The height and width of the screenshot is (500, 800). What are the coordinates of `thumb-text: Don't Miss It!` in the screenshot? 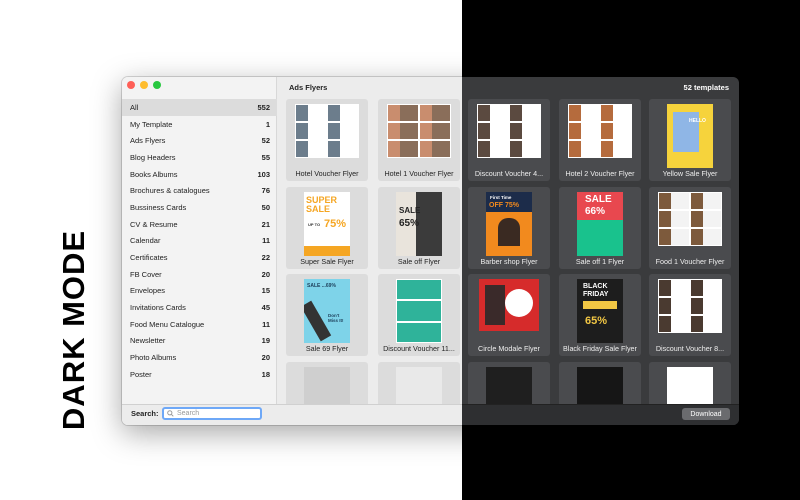 It's located at (336, 318).